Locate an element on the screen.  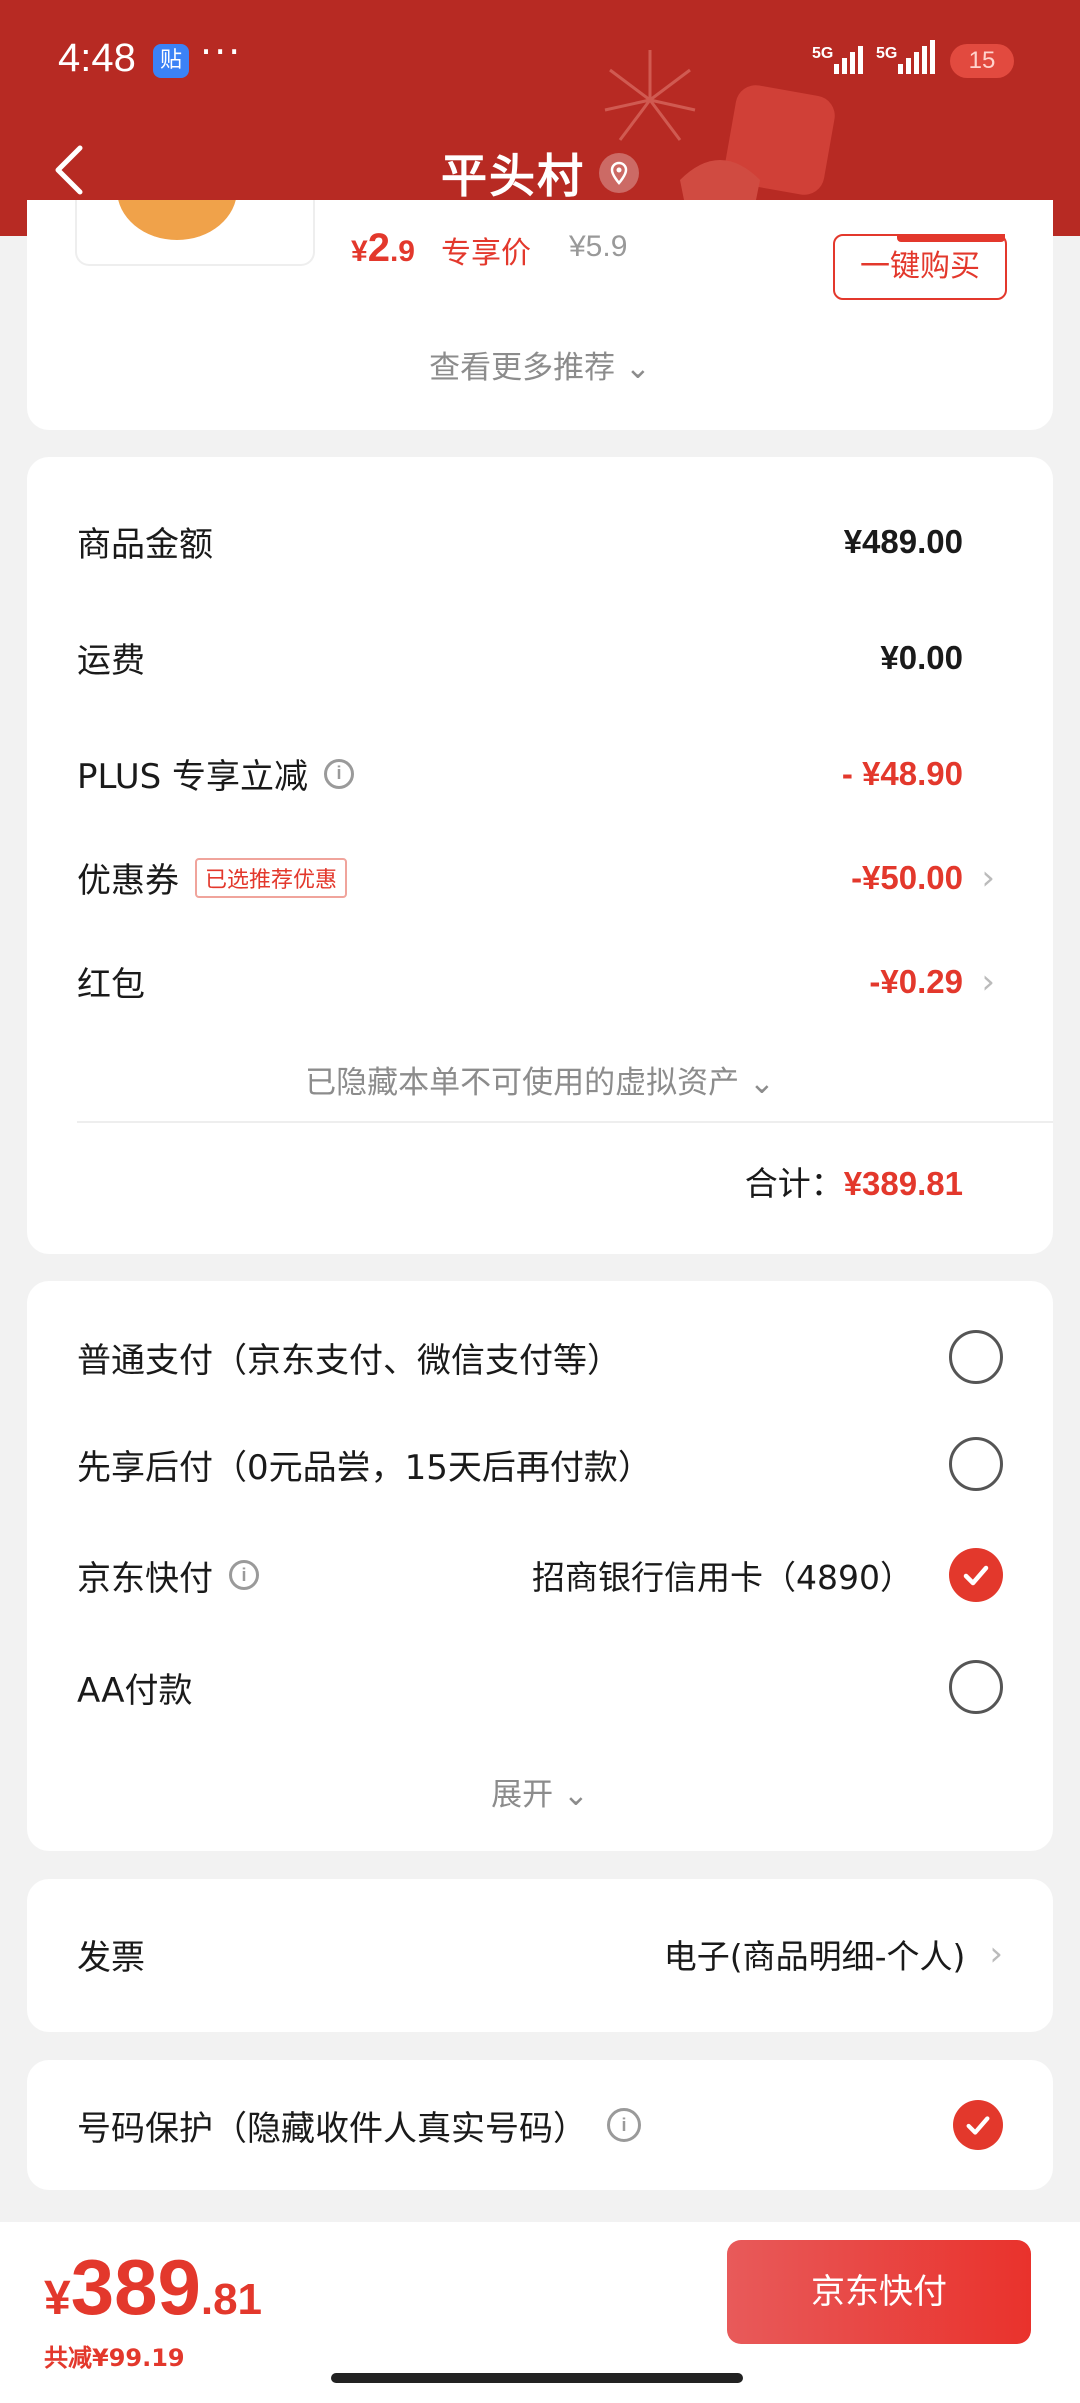
plus-discount-row: PLUS 专享立减 i - ¥48.90 is located at coordinates (520, 773).